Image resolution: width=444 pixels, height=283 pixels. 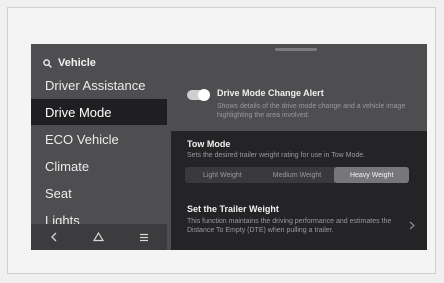 What do you see at coordinates (67, 166) in the screenshot?
I see `sidebar-item-label: Climate` at bounding box center [67, 166].